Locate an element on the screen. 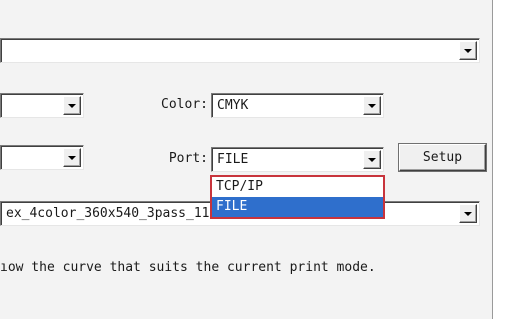  top-combo-value is located at coordinates (226, 50).